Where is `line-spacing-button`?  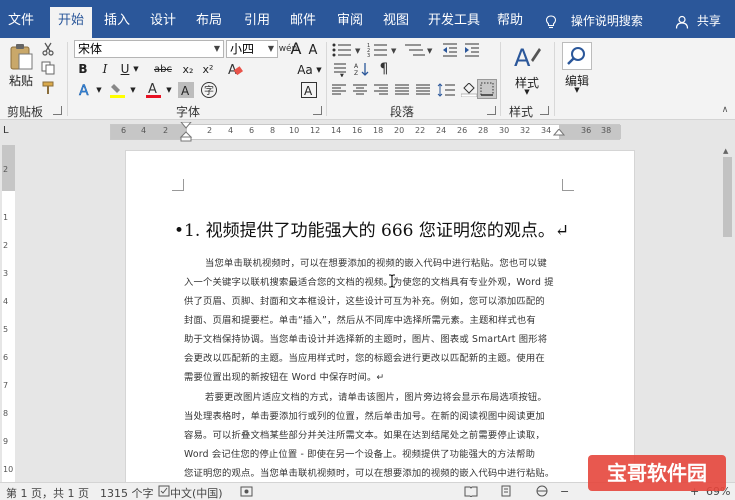
line-spacing-button is located at coordinates (447, 90).